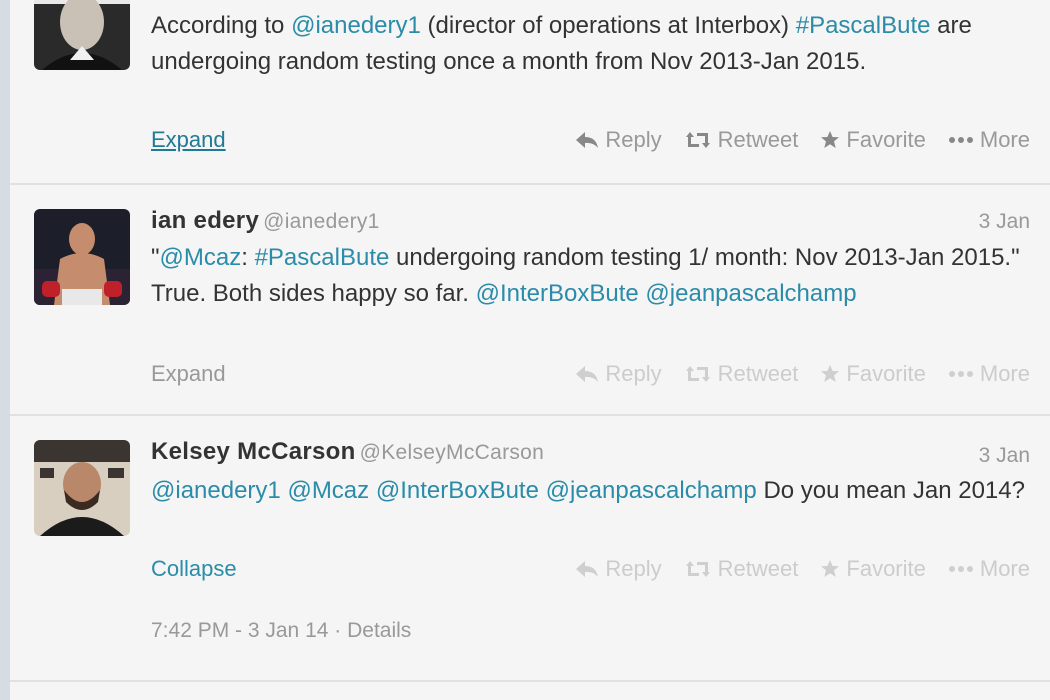 The width and height of the screenshot is (1050, 700). I want to click on collapse-link: Collapse, so click(194, 569).